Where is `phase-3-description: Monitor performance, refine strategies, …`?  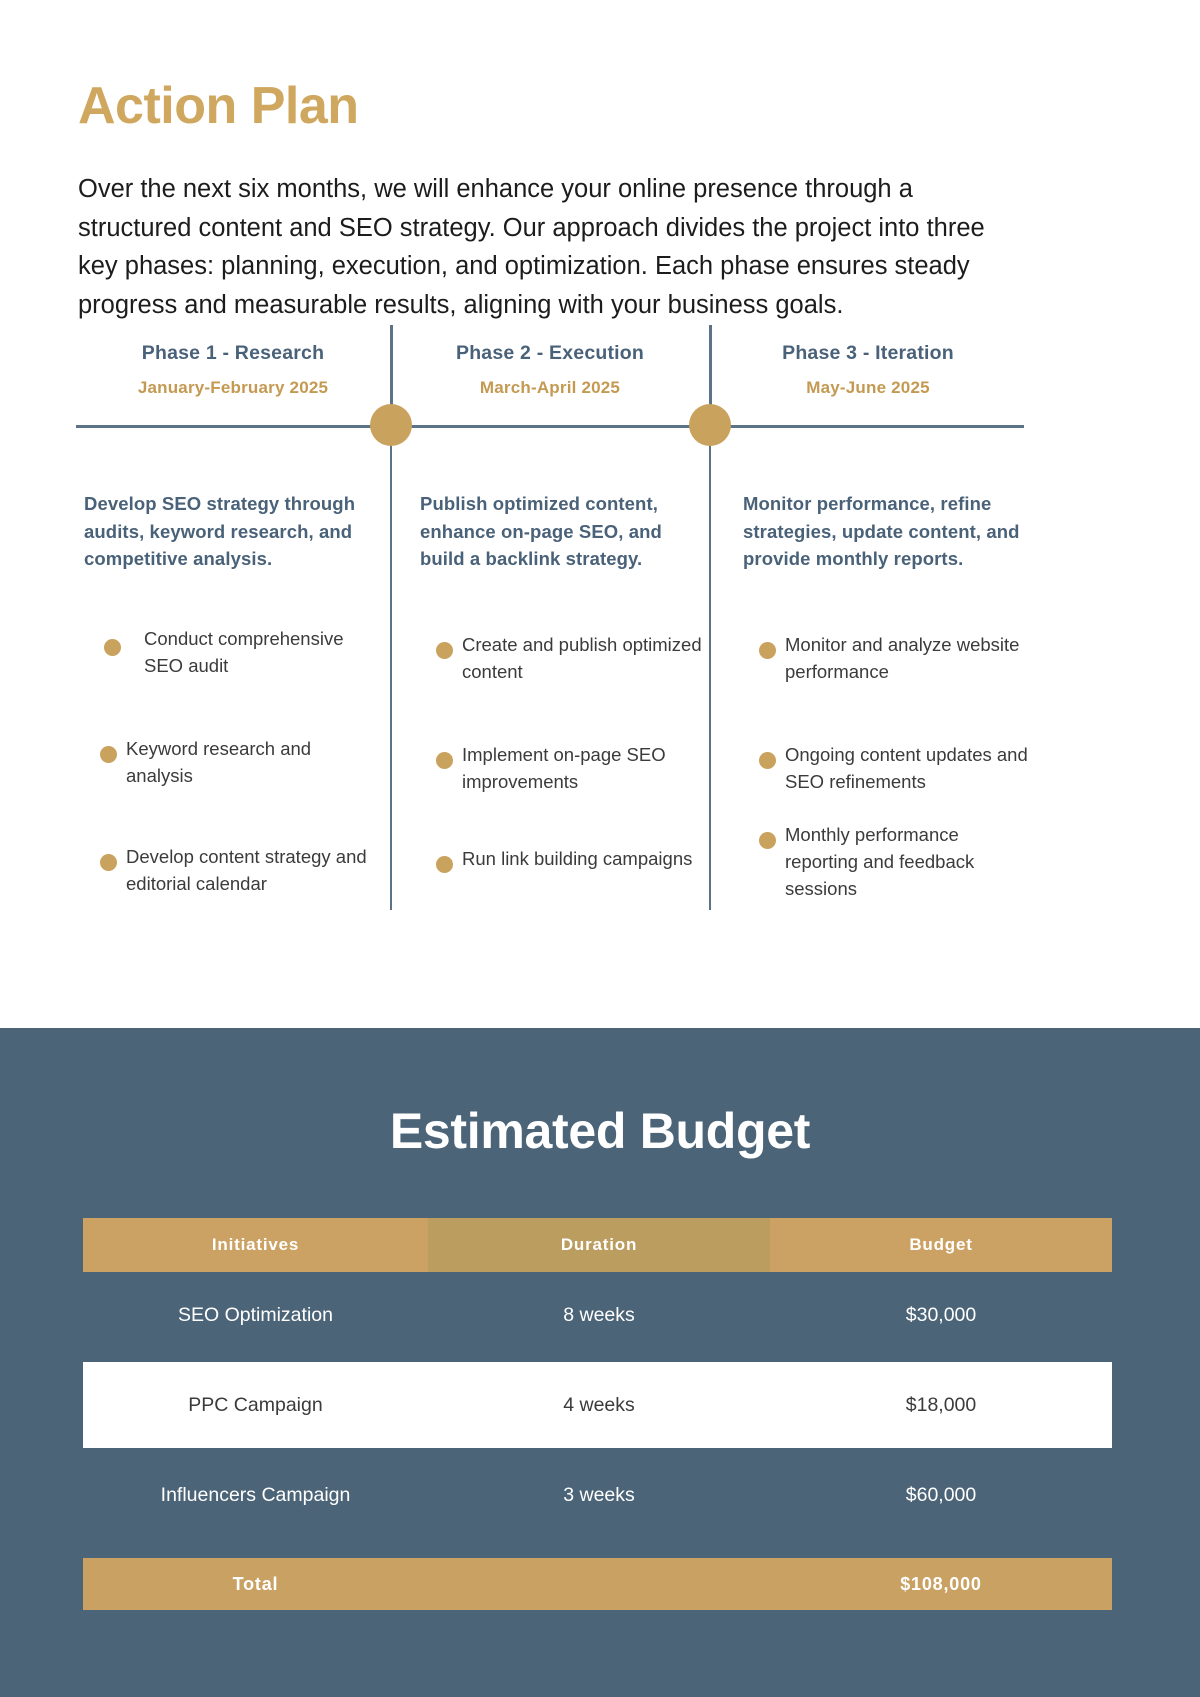
phase-3-description: Monitor performance, refine strategies, … is located at coordinates (881, 531).